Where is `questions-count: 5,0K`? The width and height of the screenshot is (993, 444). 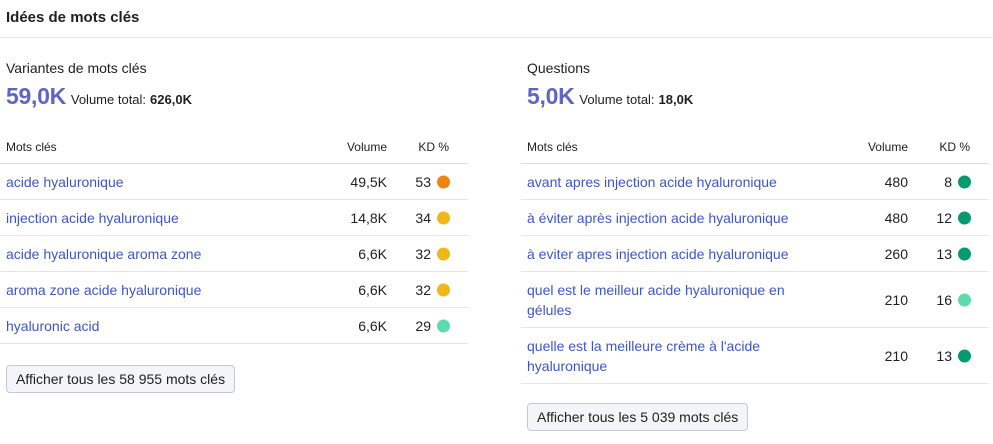 questions-count: 5,0K is located at coordinates (551, 96).